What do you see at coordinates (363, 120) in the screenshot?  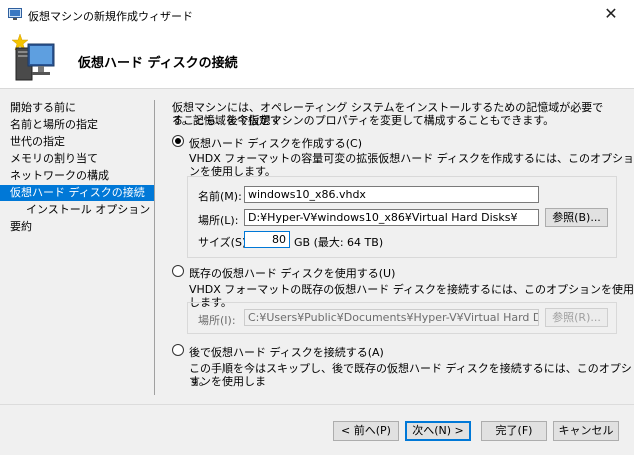 I see `intro-line-2: ることも、後で仮想マシンのプロパティを変更して構成することもできます。` at bounding box center [363, 120].